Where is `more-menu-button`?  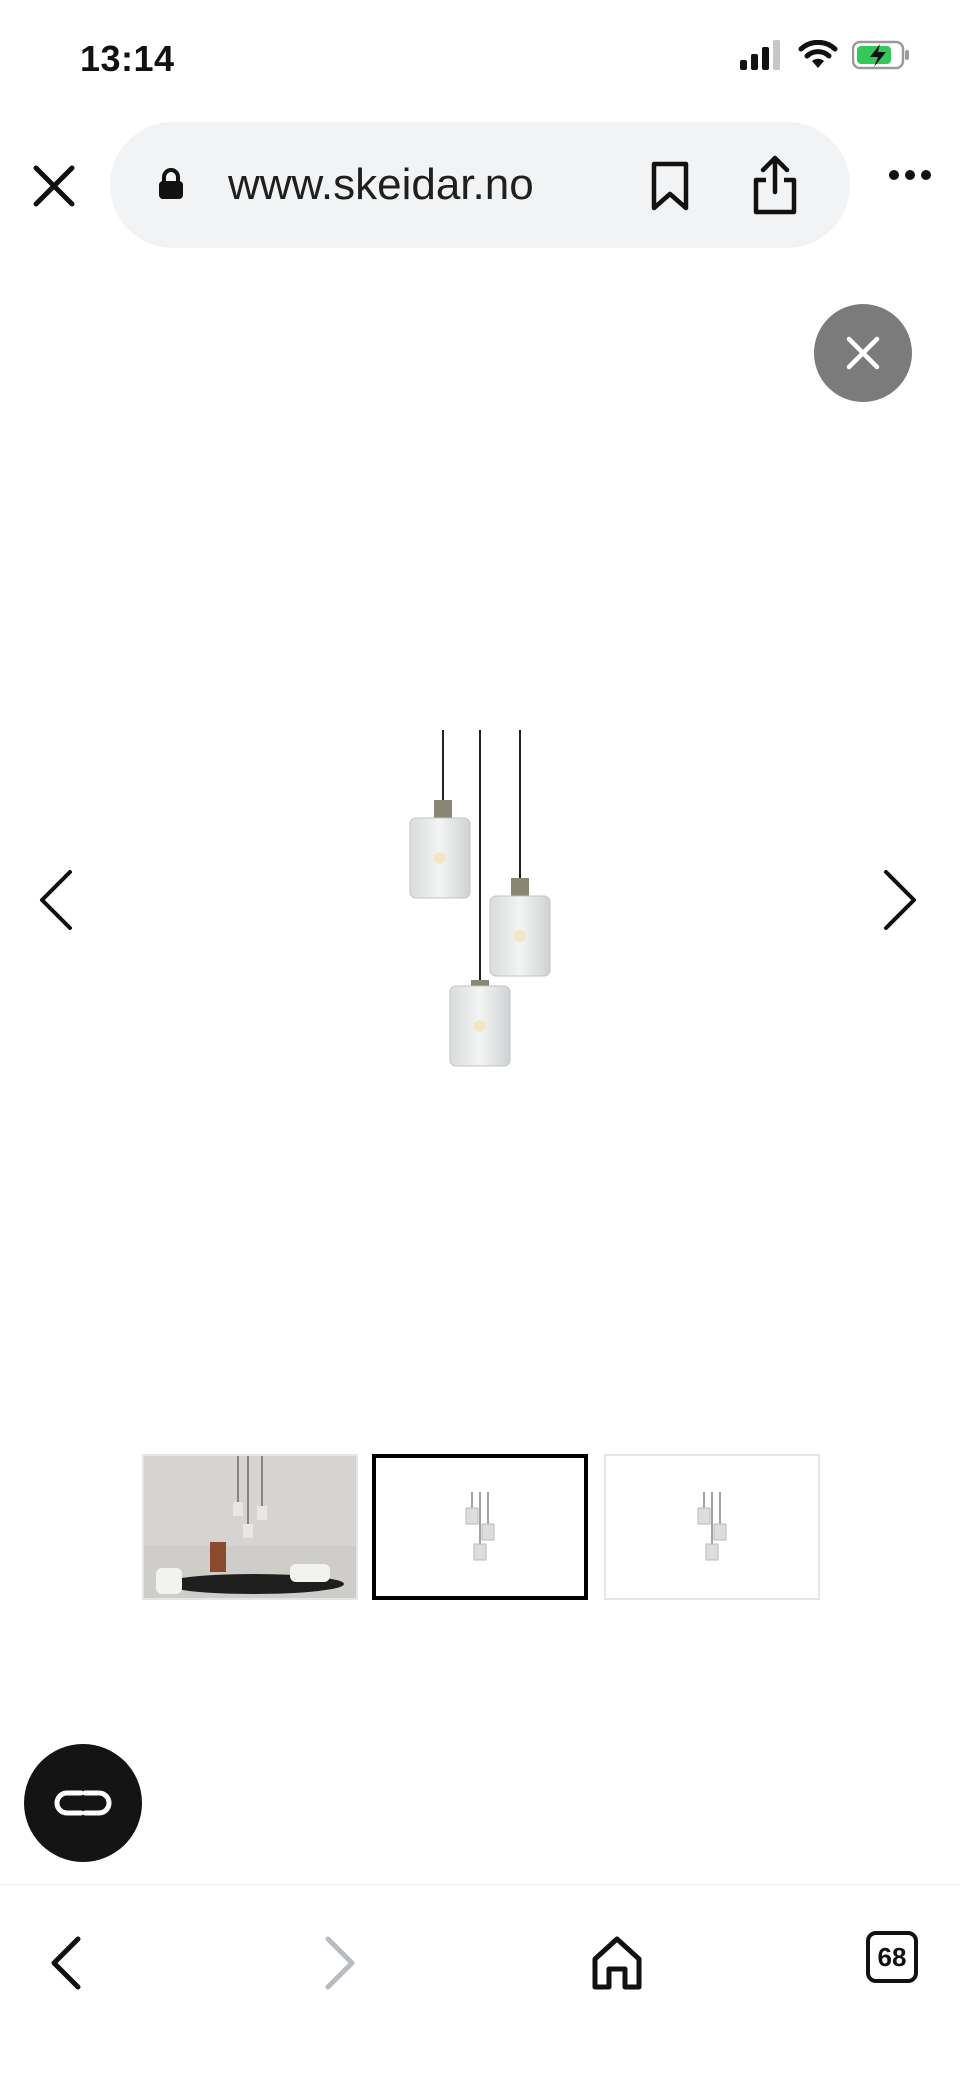 more-menu-button is located at coordinates (910, 177).